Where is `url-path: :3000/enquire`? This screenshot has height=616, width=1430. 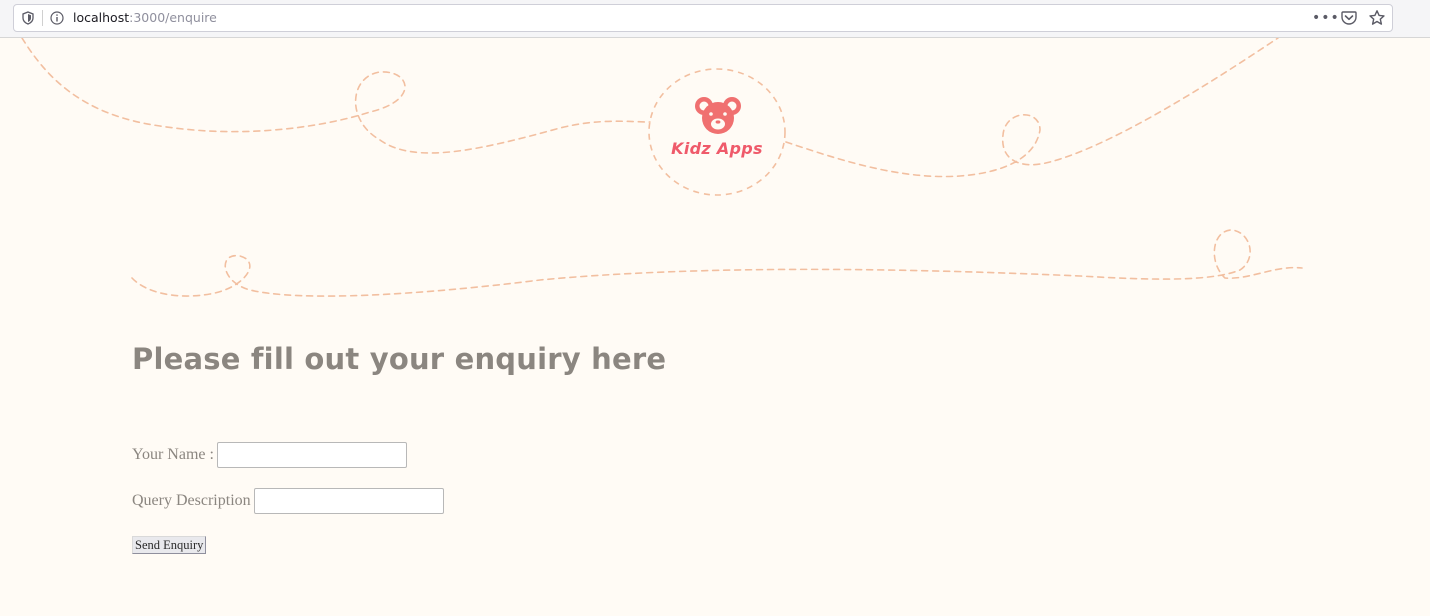
url-path: :3000/enquire is located at coordinates (173, 17).